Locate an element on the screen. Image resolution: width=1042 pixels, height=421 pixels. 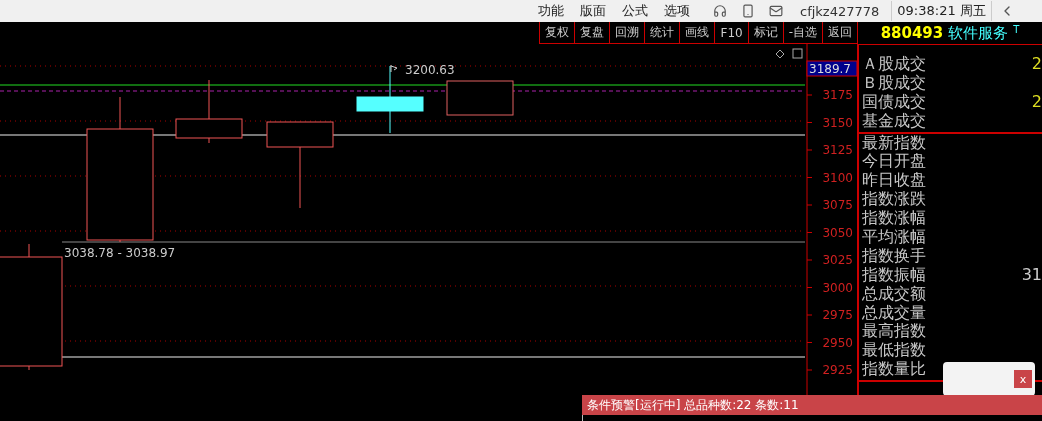
index-code: 880493 is located at coordinates (912, 33).